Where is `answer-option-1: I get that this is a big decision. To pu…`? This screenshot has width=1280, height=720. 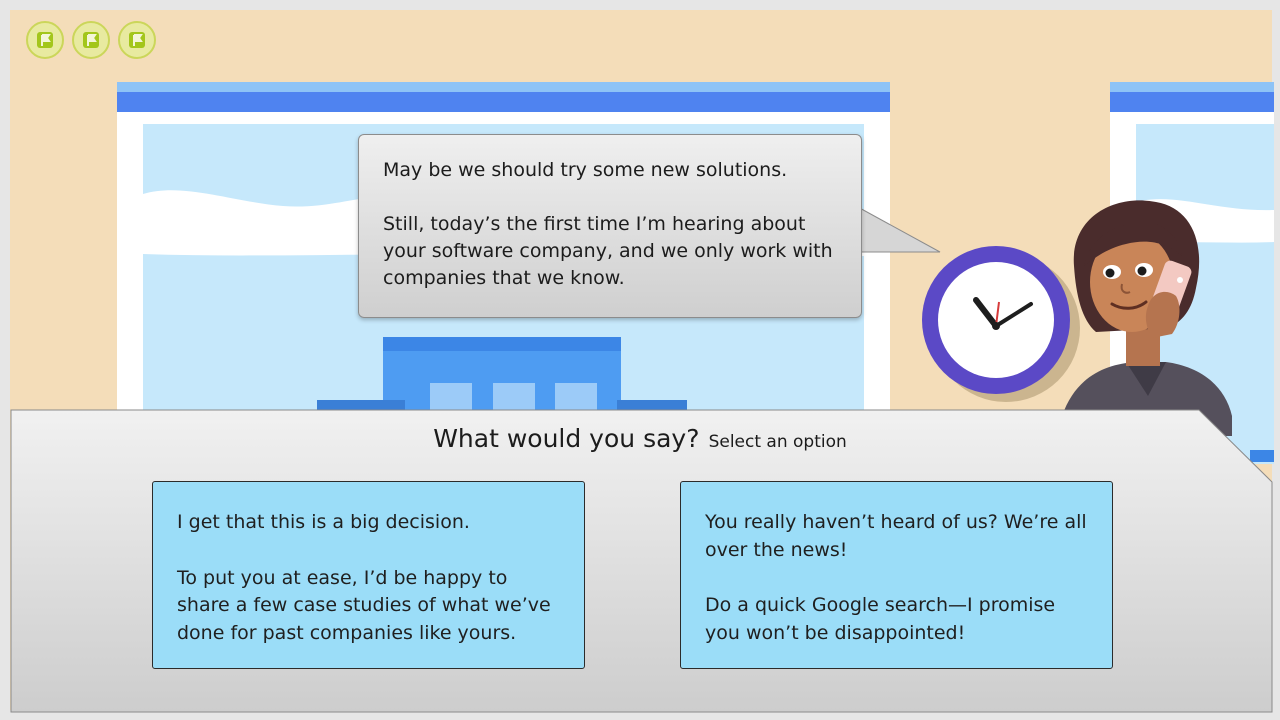
answer-option-1: I get that this is a big decision. To pu… is located at coordinates (368, 575).